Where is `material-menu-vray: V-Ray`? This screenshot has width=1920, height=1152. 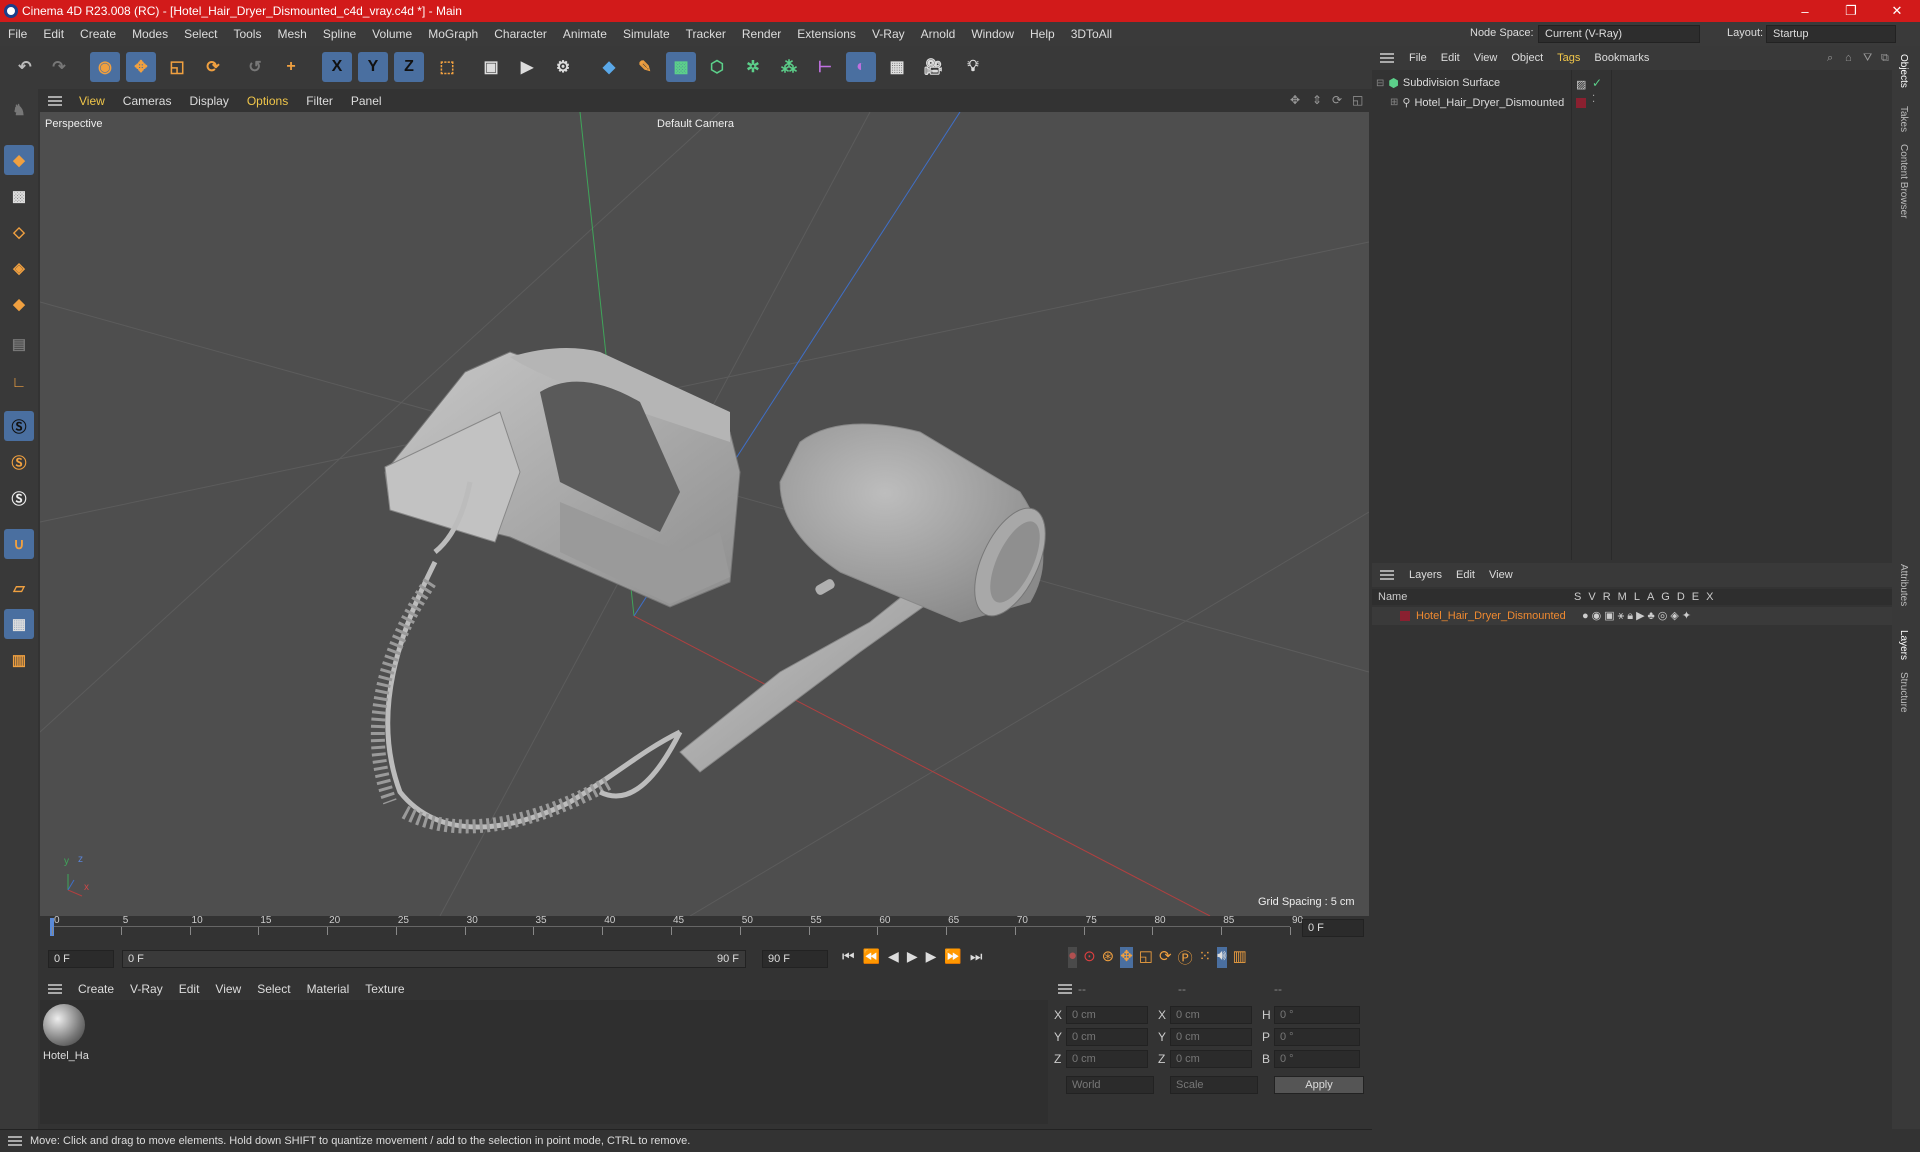 material-menu-vray: V-Ray is located at coordinates (146, 989).